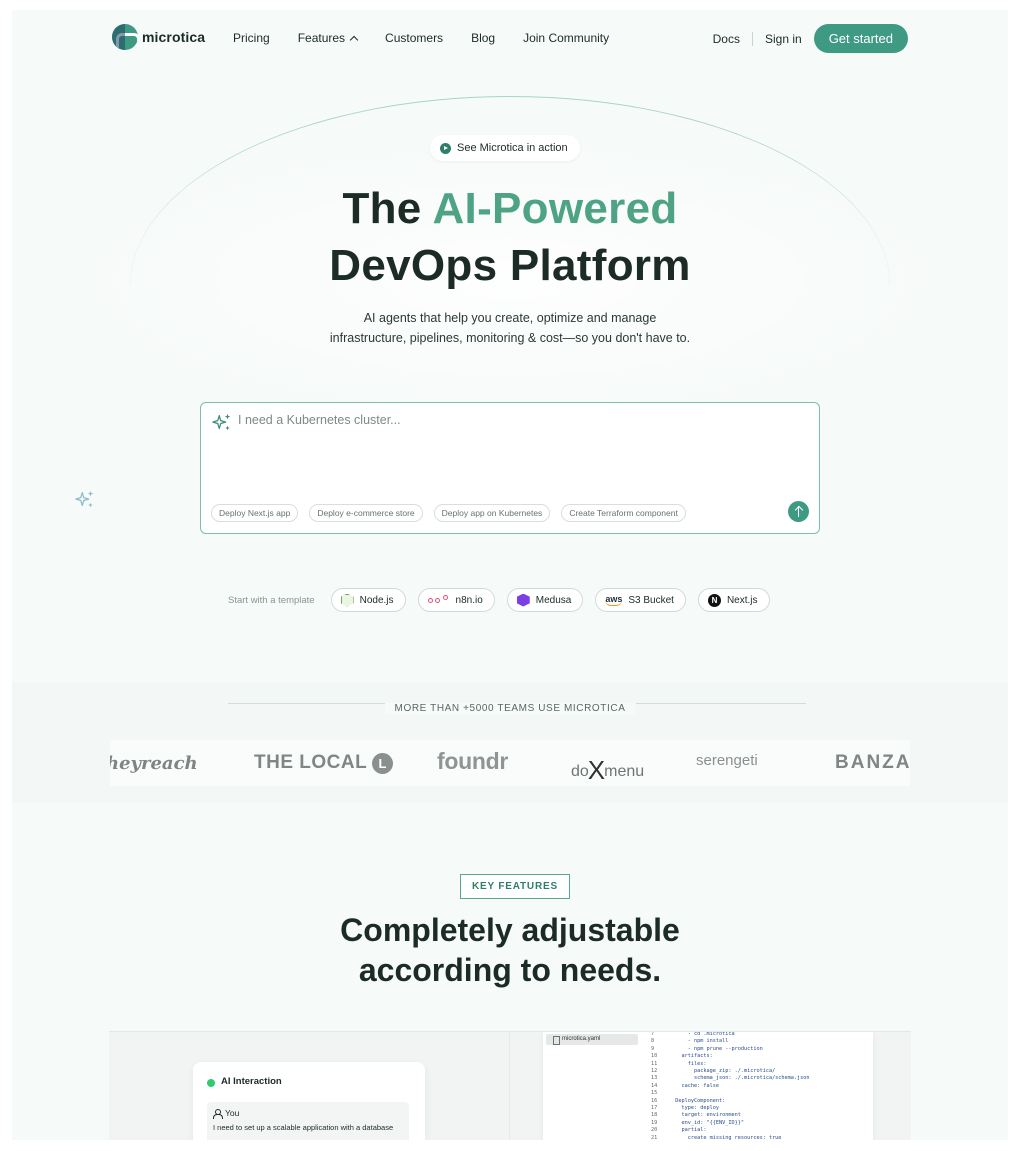 The width and height of the screenshot is (1020, 1151). I want to click on line-number: 13, so click(654, 1078).